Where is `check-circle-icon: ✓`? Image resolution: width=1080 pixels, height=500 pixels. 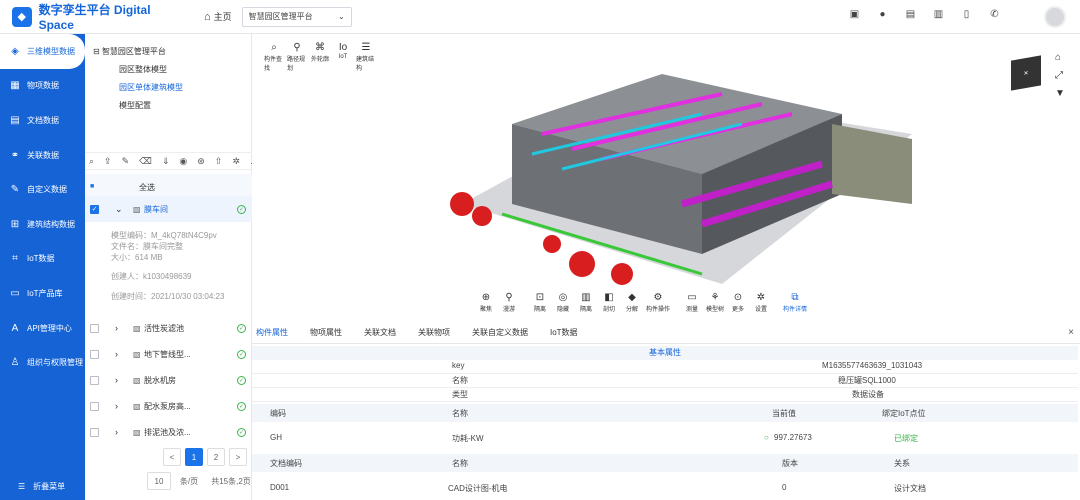 check-circle-icon: ✓ is located at coordinates (241, 406).